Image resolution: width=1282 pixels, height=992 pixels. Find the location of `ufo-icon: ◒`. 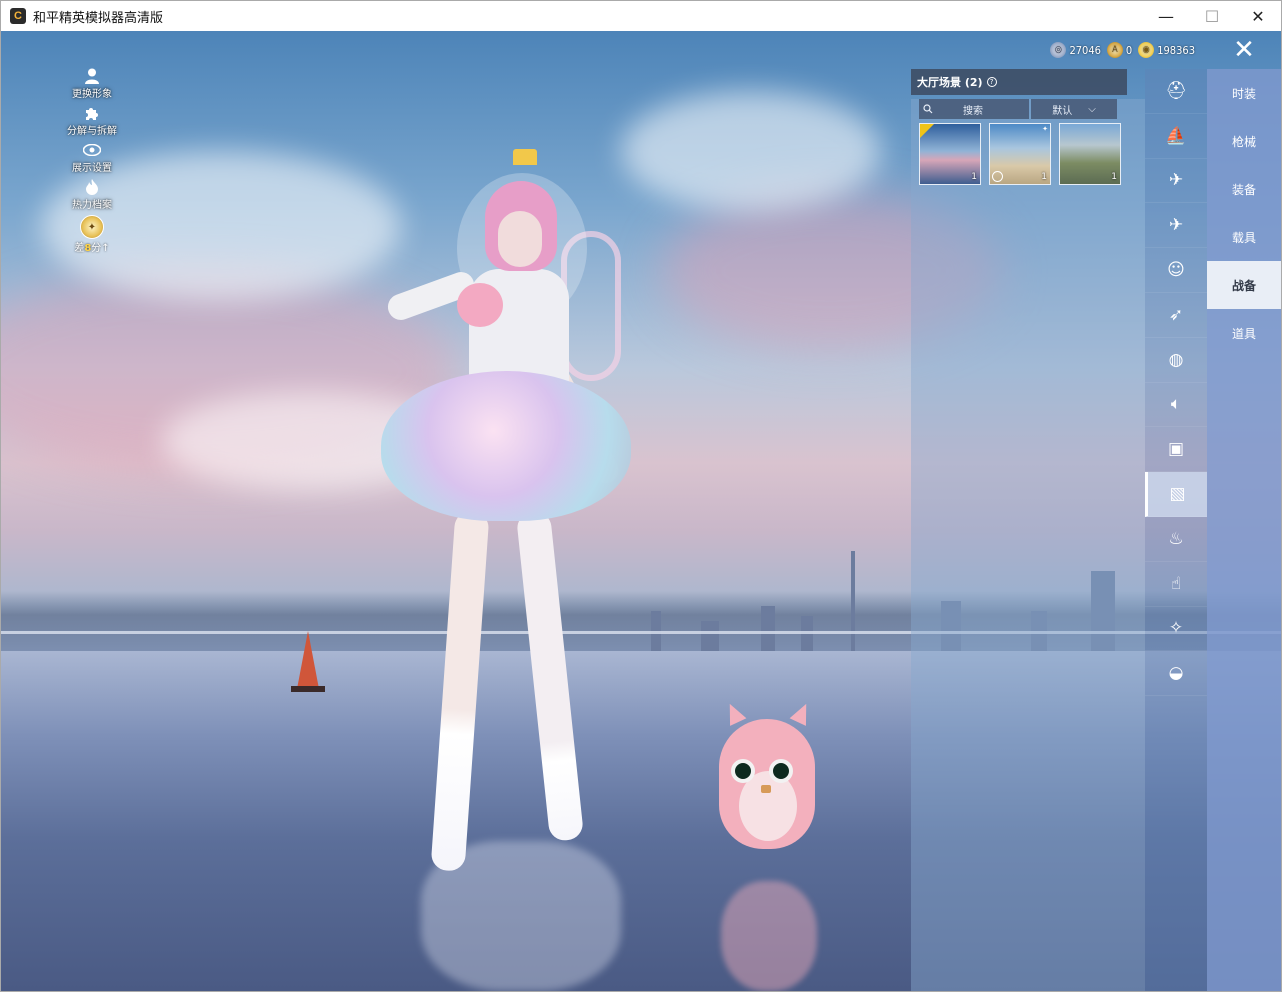

ufo-icon: ◒ is located at coordinates (1176, 674).